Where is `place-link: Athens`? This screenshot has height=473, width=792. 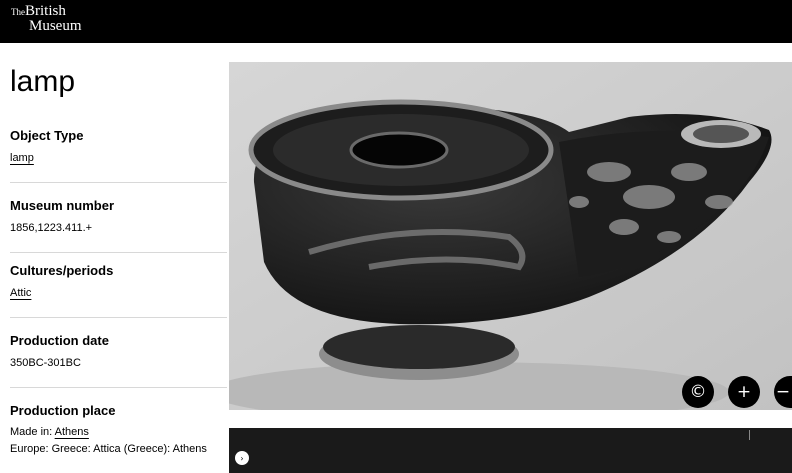 place-link: Athens is located at coordinates (72, 432).